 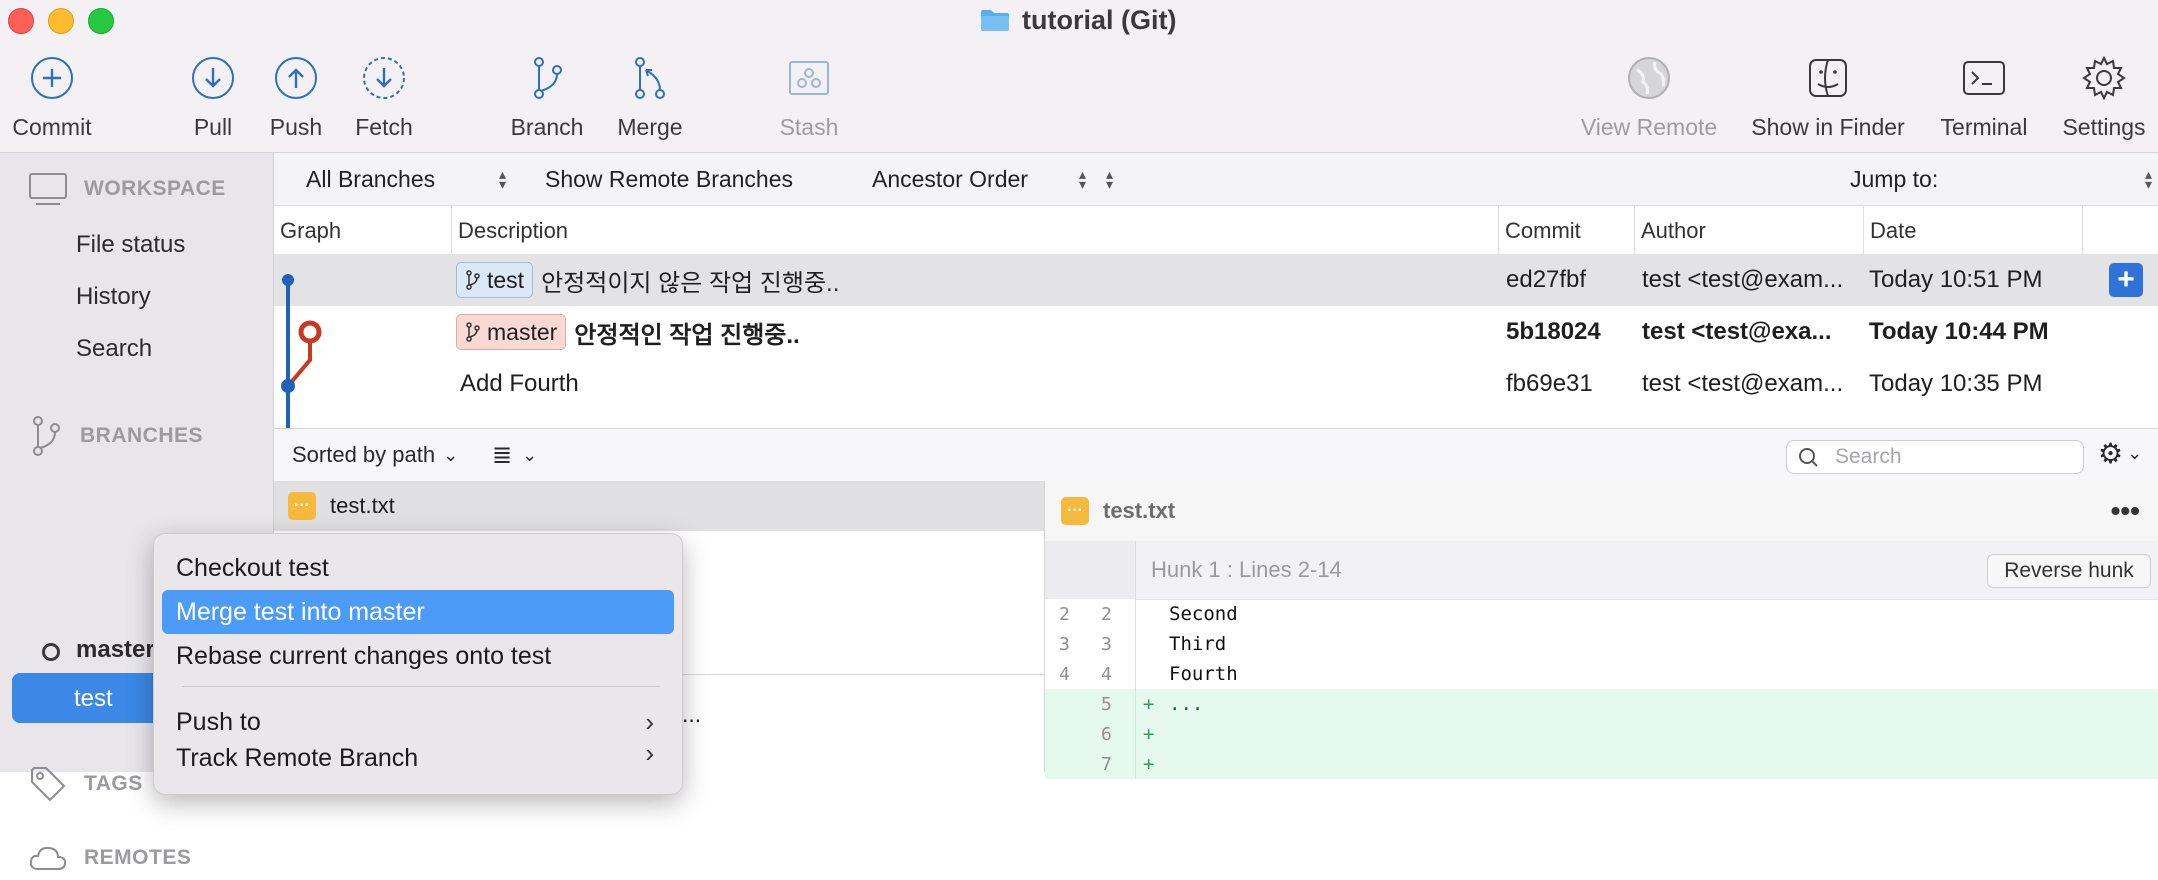 What do you see at coordinates (421, 686) in the screenshot?
I see `menu-separator` at bounding box center [421, 686].